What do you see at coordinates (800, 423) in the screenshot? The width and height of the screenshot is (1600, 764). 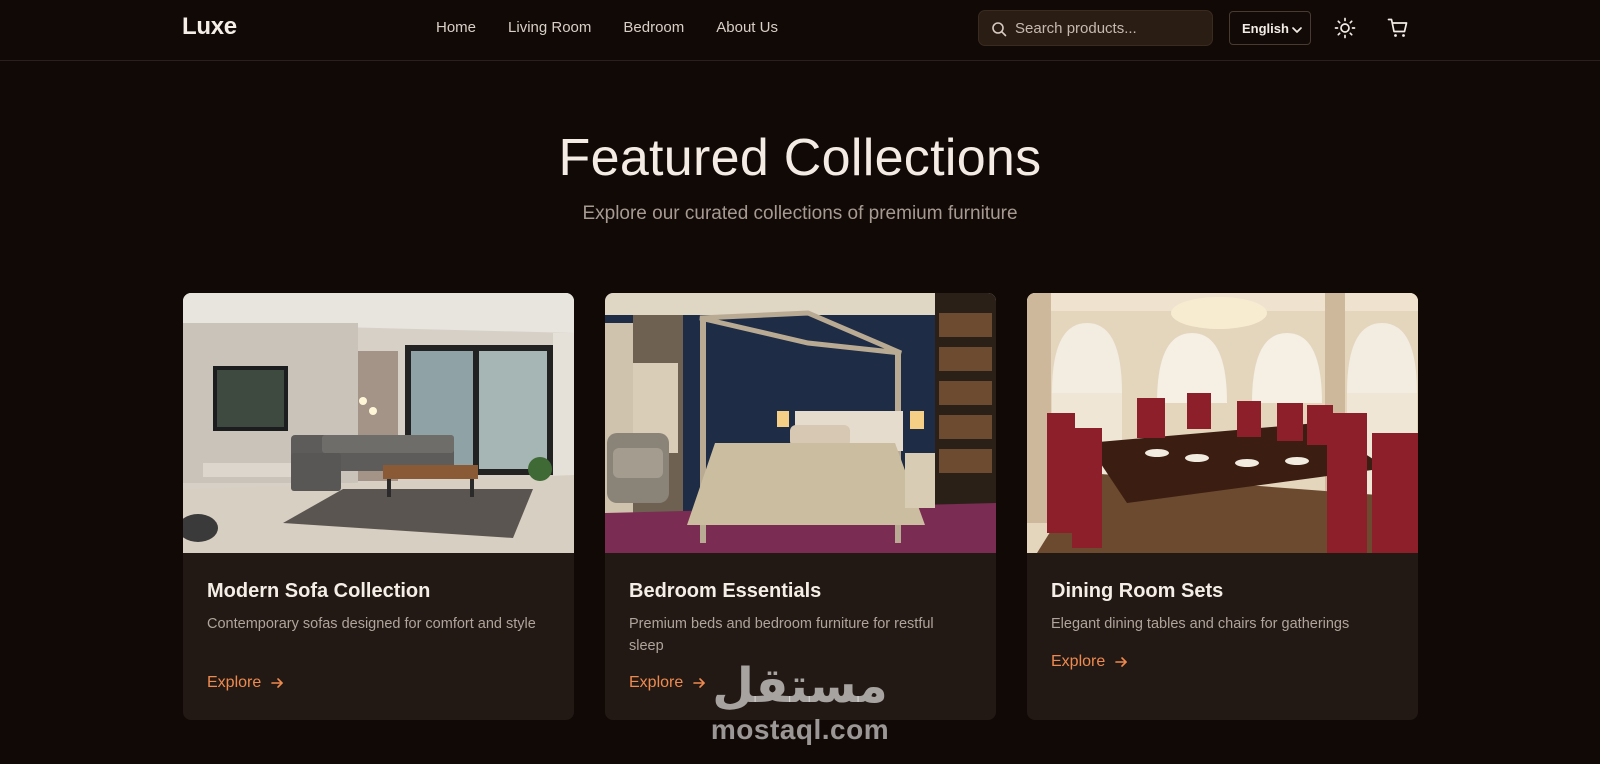 I see `collection-image-bedroom` at bounding box center [800, 423].